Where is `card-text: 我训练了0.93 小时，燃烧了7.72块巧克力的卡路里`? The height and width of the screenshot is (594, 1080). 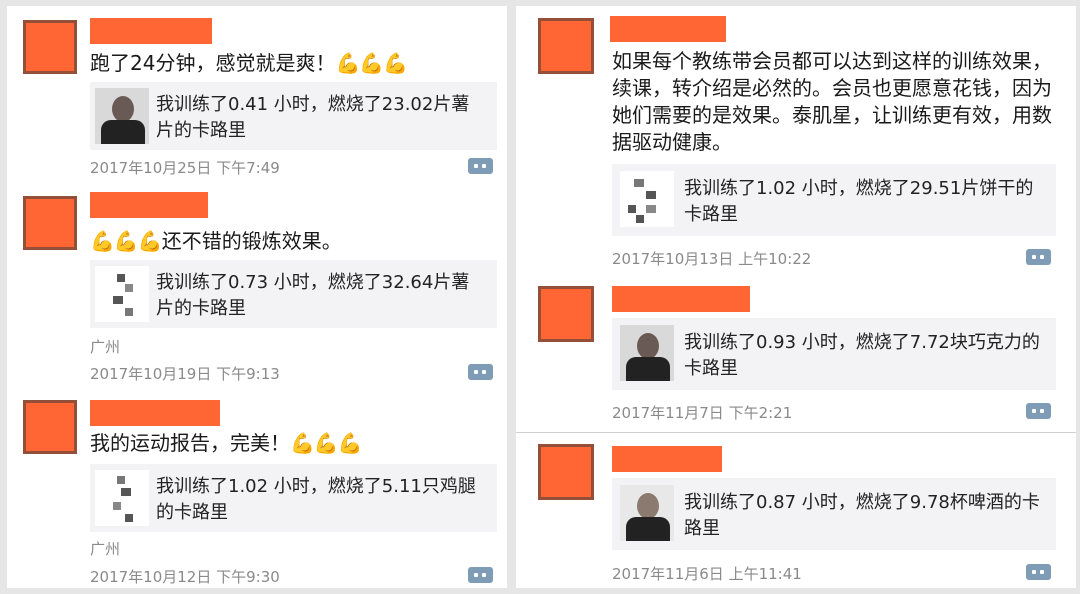
card-text: 我训练了0.93 小时，燃烧了7.72块巧克力的卡路里 is located at coordinates (862, 355).